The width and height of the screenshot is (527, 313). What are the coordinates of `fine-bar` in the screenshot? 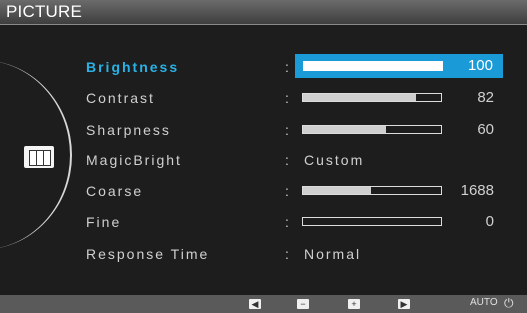 It's located at (372, 221).